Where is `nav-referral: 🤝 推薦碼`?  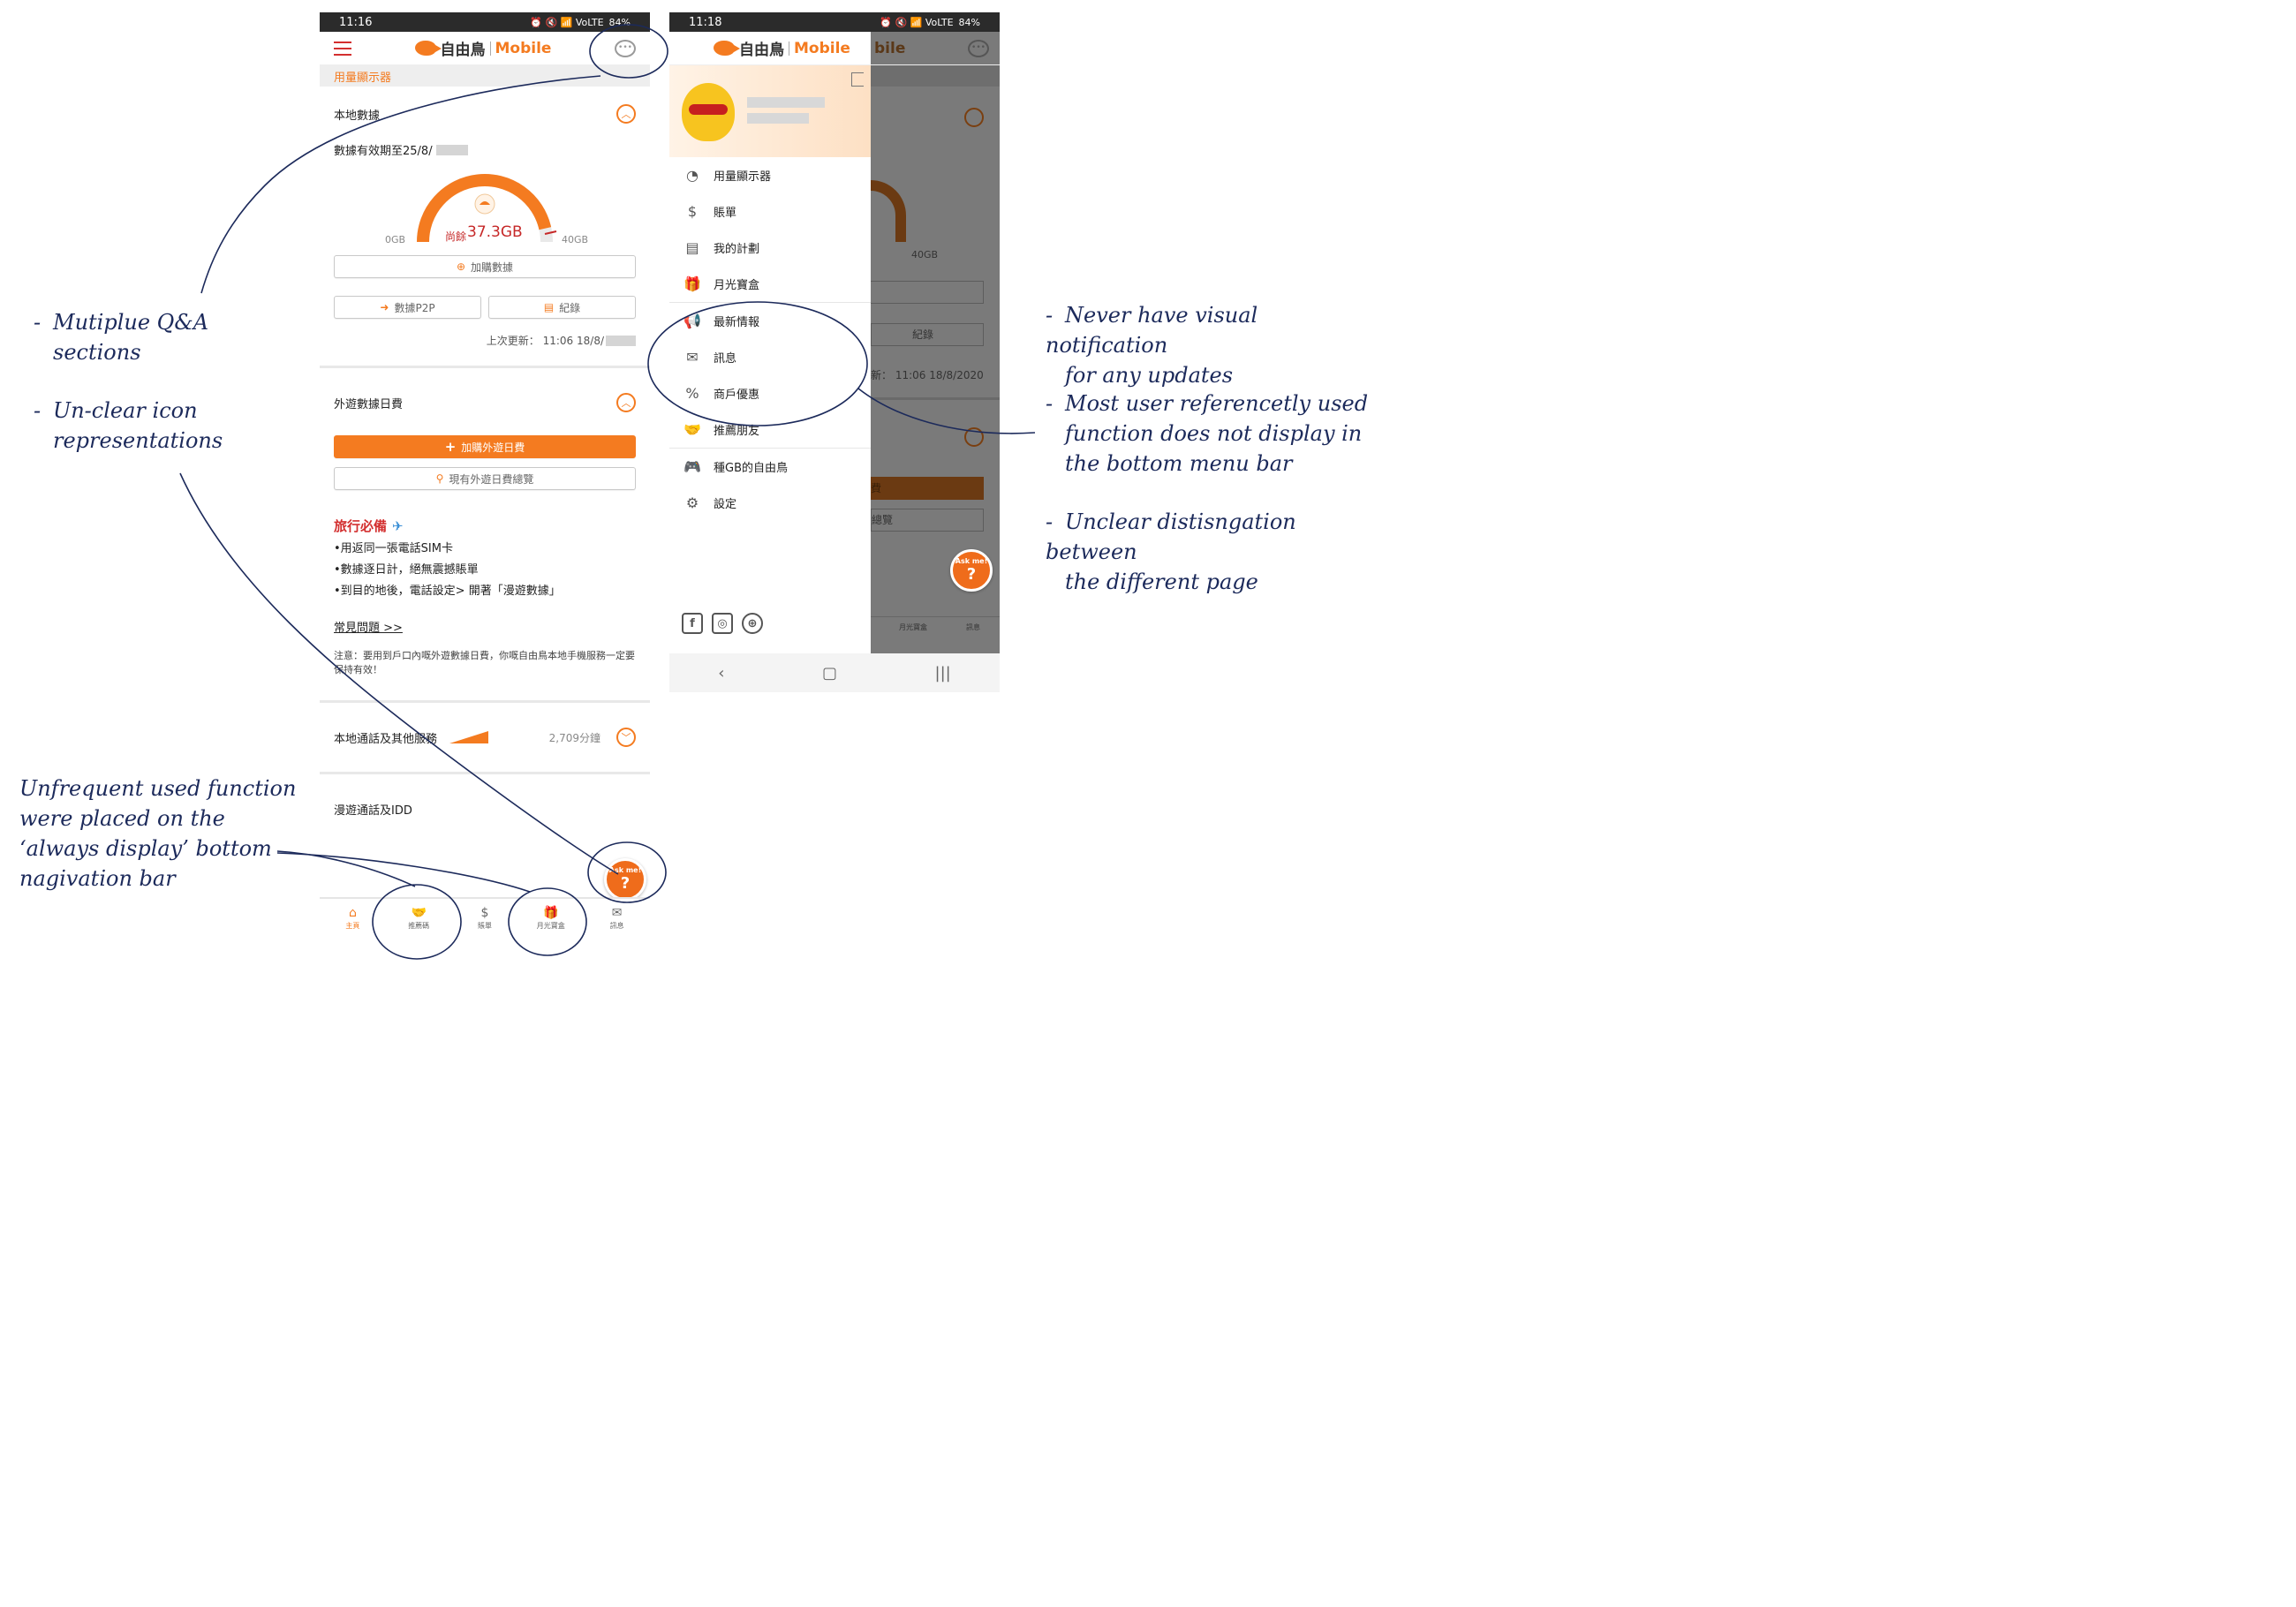
nav-referral: 🤝 推薦碼 is located at coordinates (419, 918).